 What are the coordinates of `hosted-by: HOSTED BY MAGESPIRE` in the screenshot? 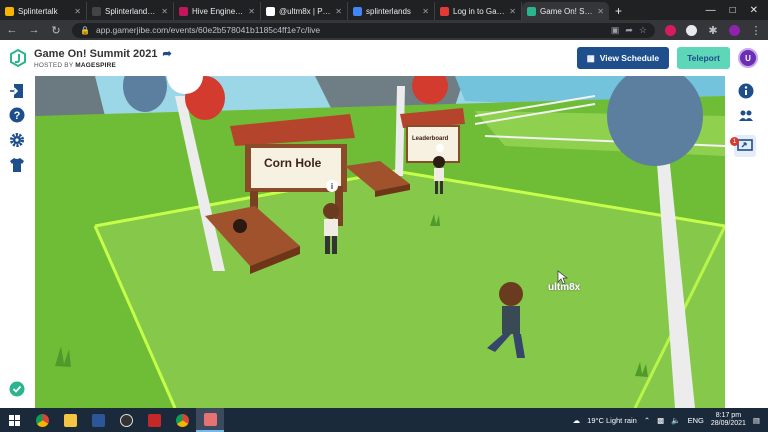 It's located at (103, 65).